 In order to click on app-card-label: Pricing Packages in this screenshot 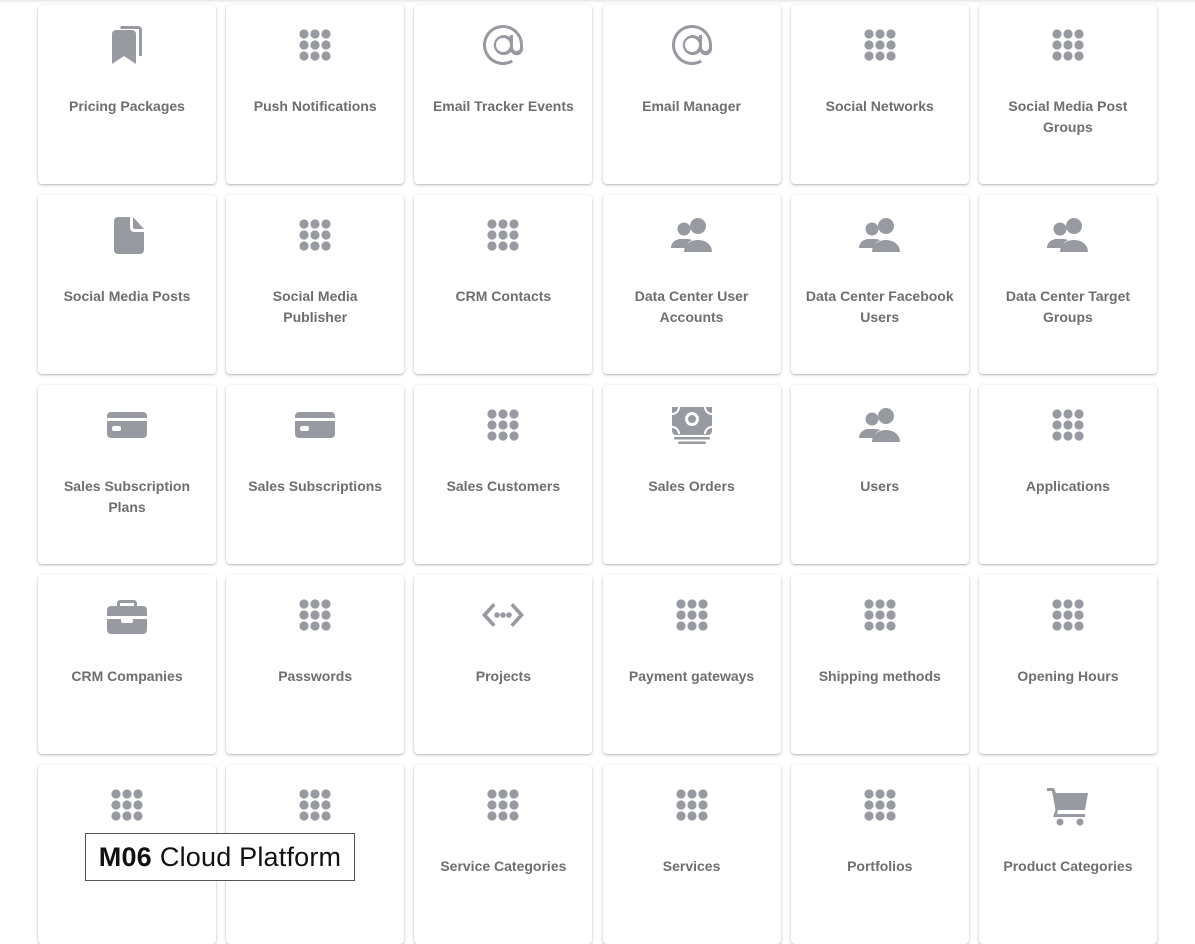, I will do `click(127, 106)`.